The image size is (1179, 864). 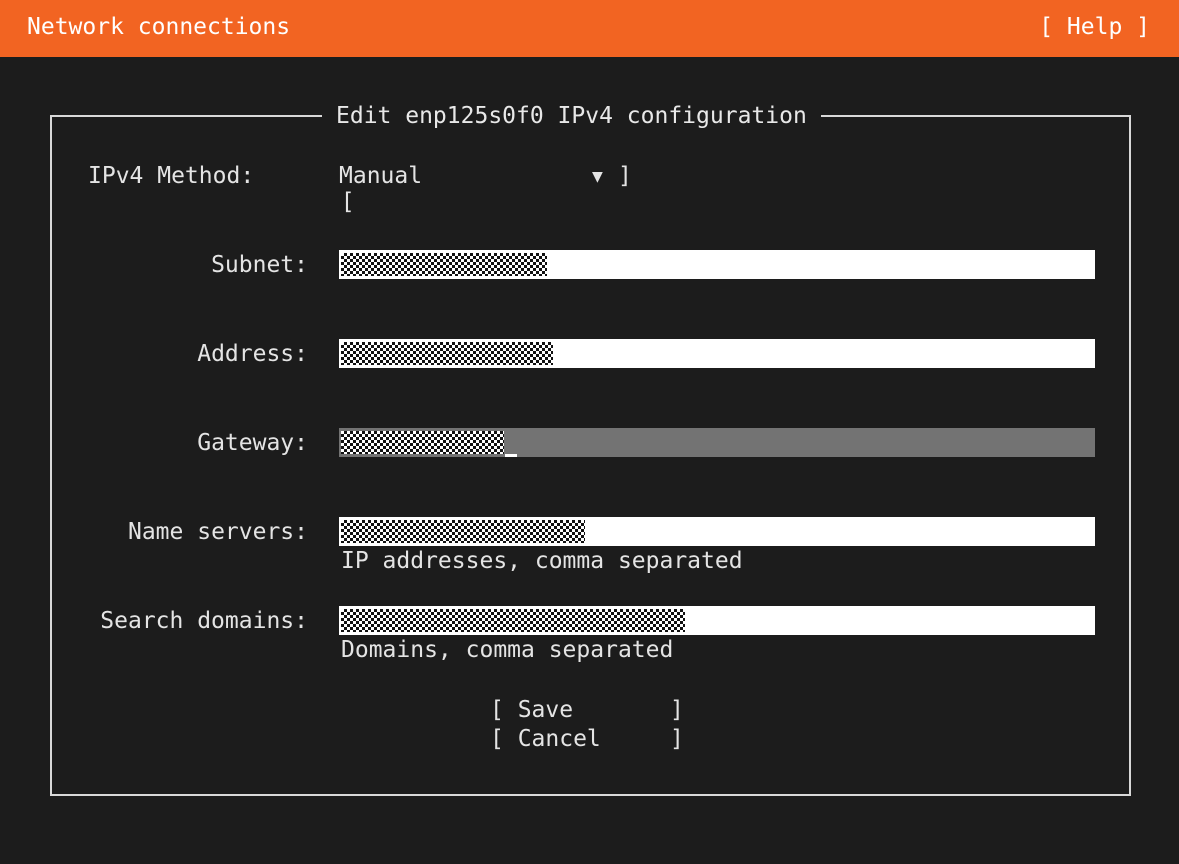 What do you see at coordinates (1094, 27) in the screenshot?
I see `help-button: [ Help ]` at bounding box center [1094, 27].